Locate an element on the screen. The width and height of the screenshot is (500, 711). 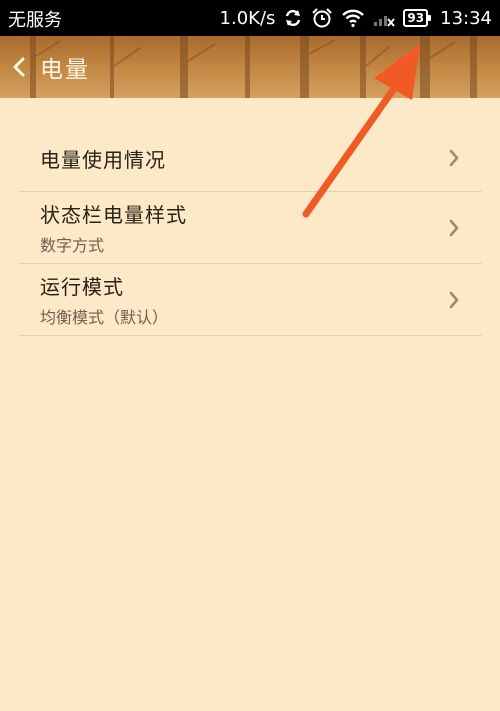
setting-statusbar-battery-style: 状态栏电量样式 数字方式 is located at coordinates (250, 228).